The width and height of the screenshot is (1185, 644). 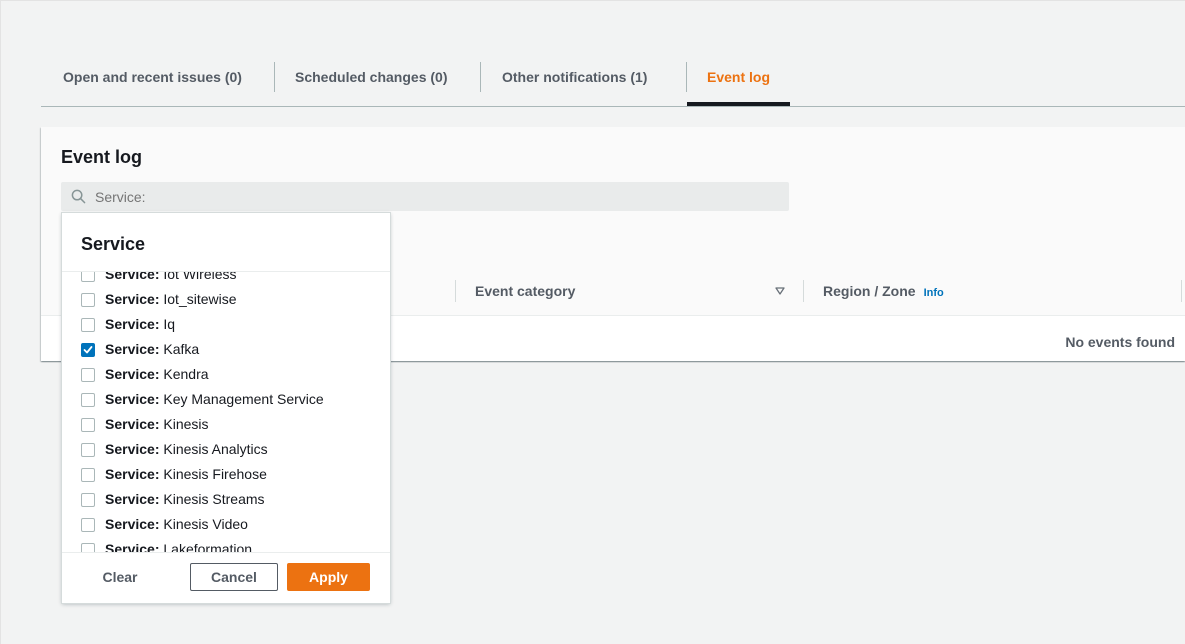 What do you see at coordinates (102, 157) in the screenshot?
I see `panel-title: Event log` at bounding box center [102, 157].